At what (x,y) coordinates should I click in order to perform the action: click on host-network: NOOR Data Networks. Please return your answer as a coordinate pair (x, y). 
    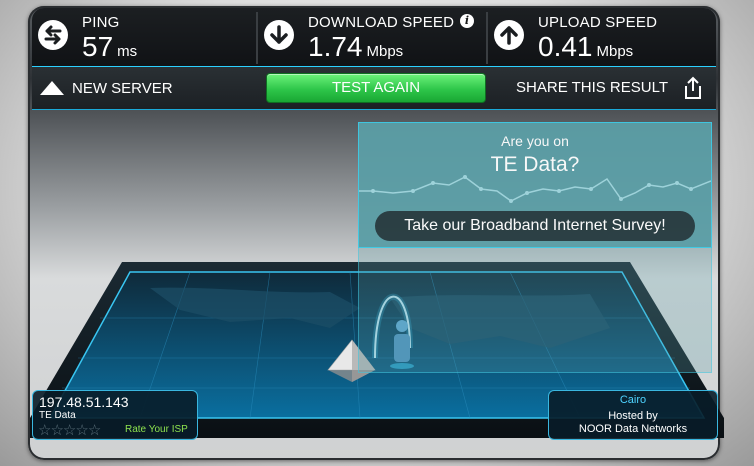
    Looking at the image, I should click on (633, 429).